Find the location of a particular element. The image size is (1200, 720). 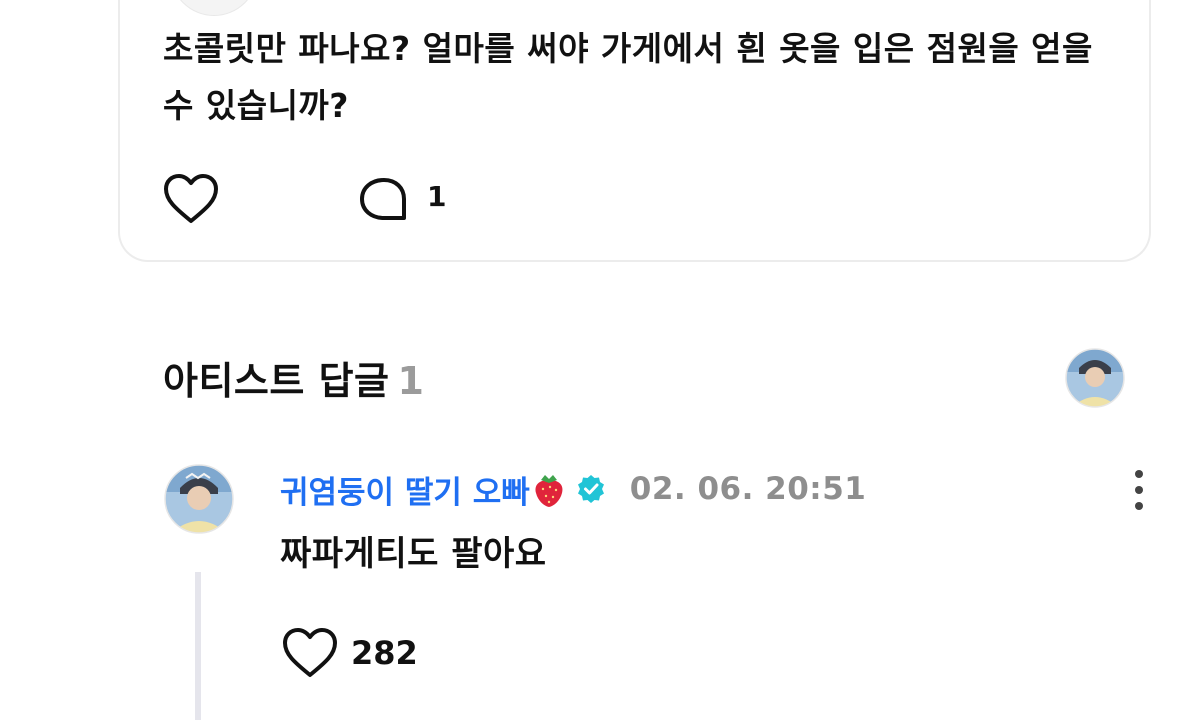

reply-author-avatar is located at coordinates (199, 499).